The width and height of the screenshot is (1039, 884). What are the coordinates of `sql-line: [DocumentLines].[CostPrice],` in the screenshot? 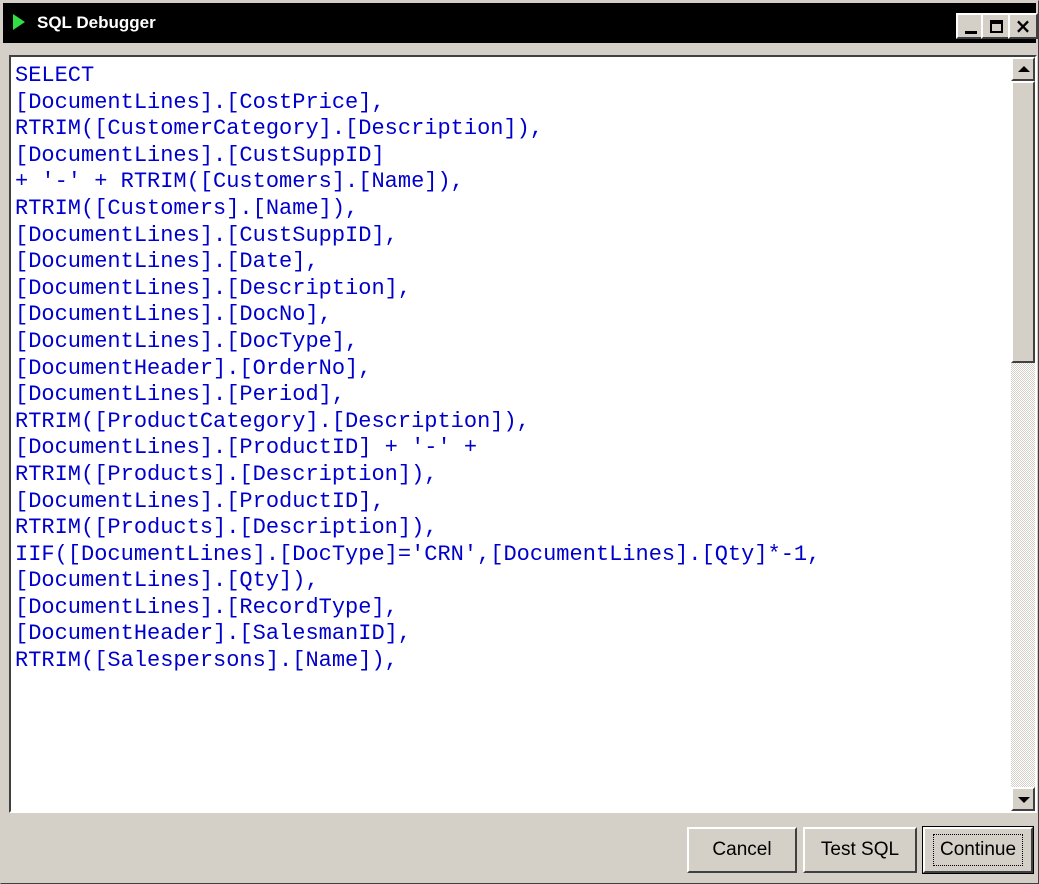 It's located at (200, 102).